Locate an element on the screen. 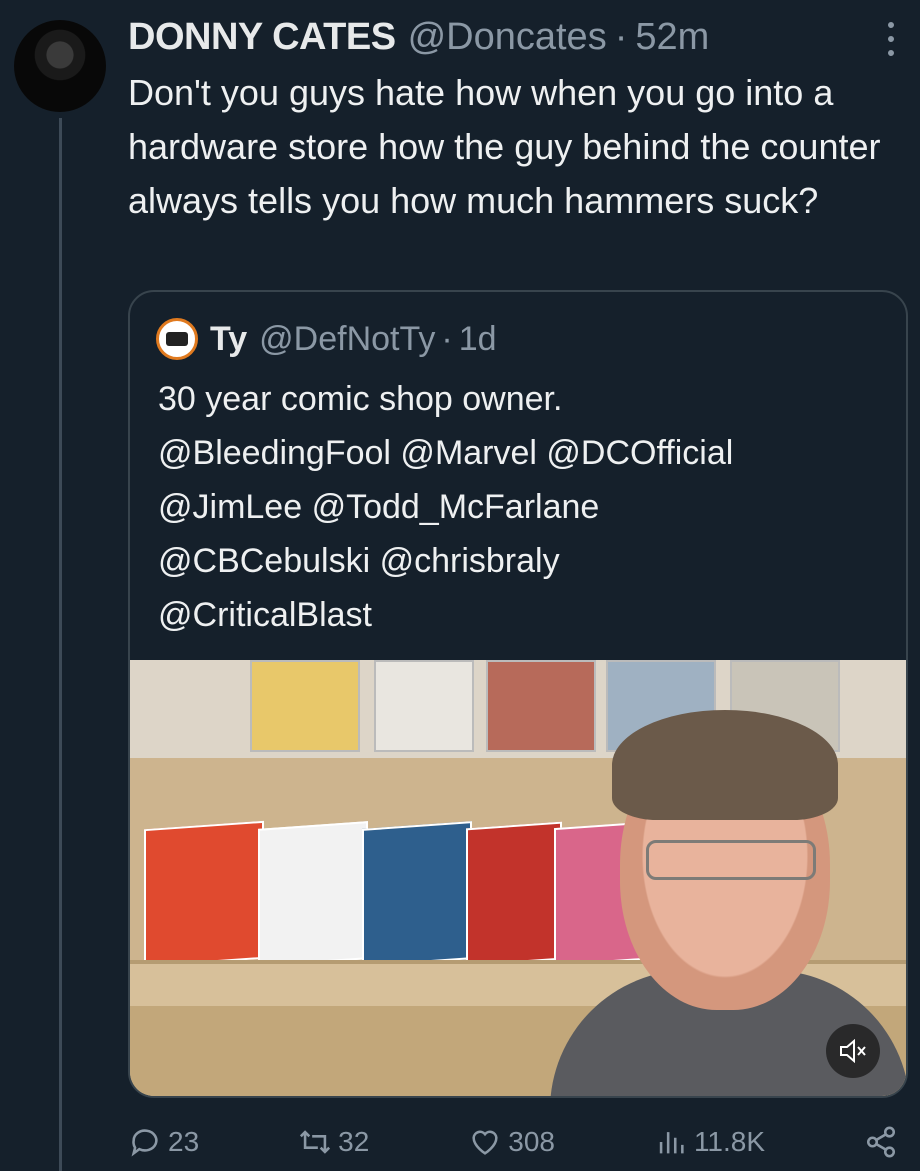 The width and height of the screenshot is (920, 1171). author-name: DONNY CATES is located at coordinates (262, 37).